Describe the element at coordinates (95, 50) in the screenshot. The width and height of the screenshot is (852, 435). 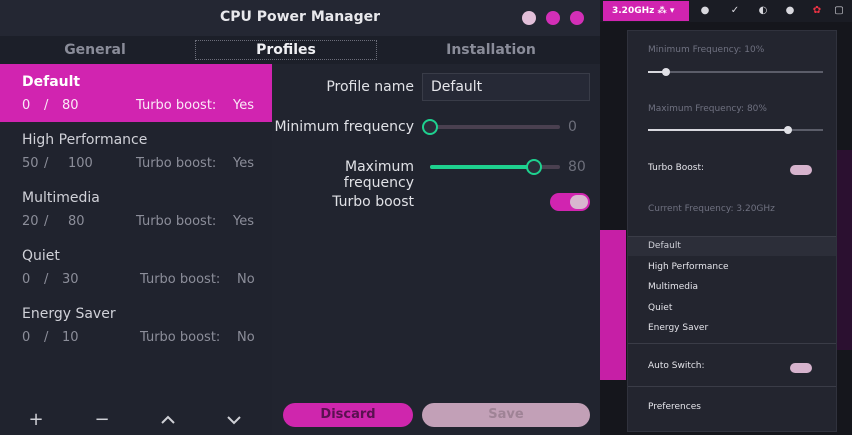
I see `tab-general: General` at that location.